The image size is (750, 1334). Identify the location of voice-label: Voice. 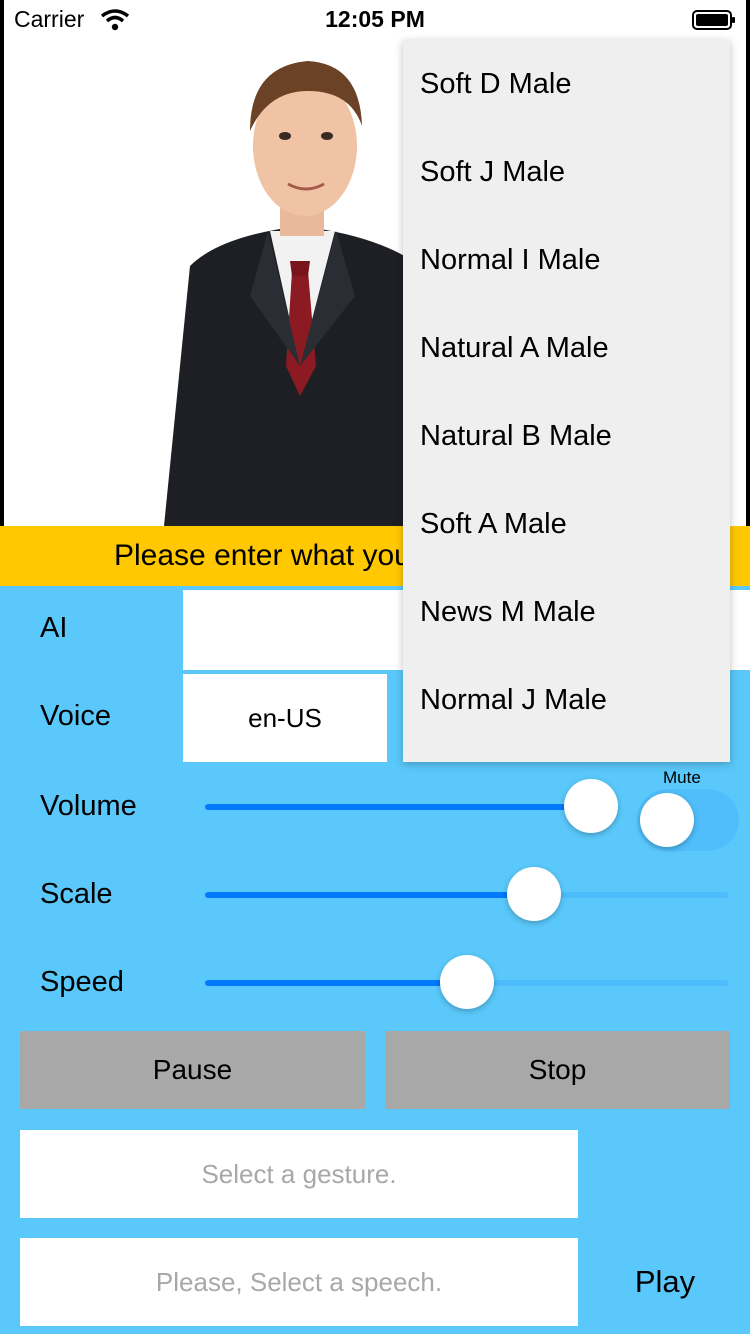
(75, 716).